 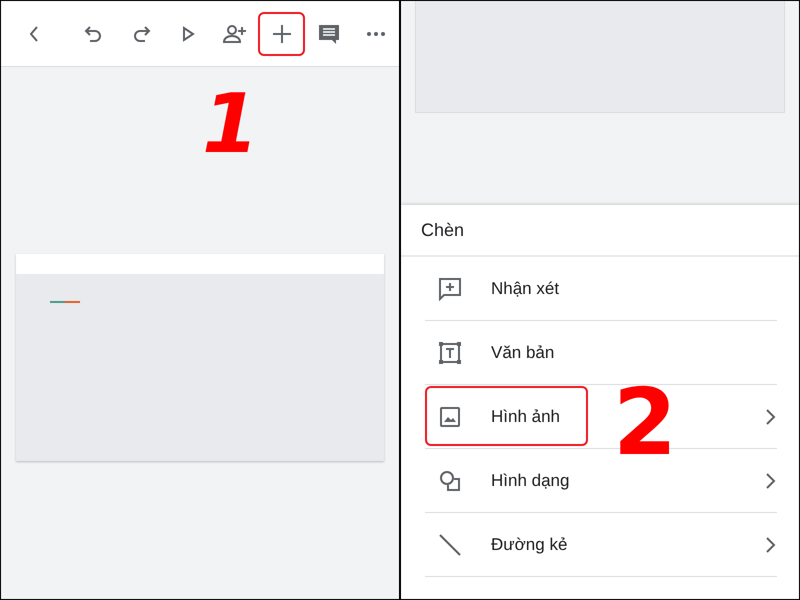 What do you see at coordinates (530, 480) in the screenshot?
I see `menu-item-label: Hình dạng` at bounding box center [530, 480].